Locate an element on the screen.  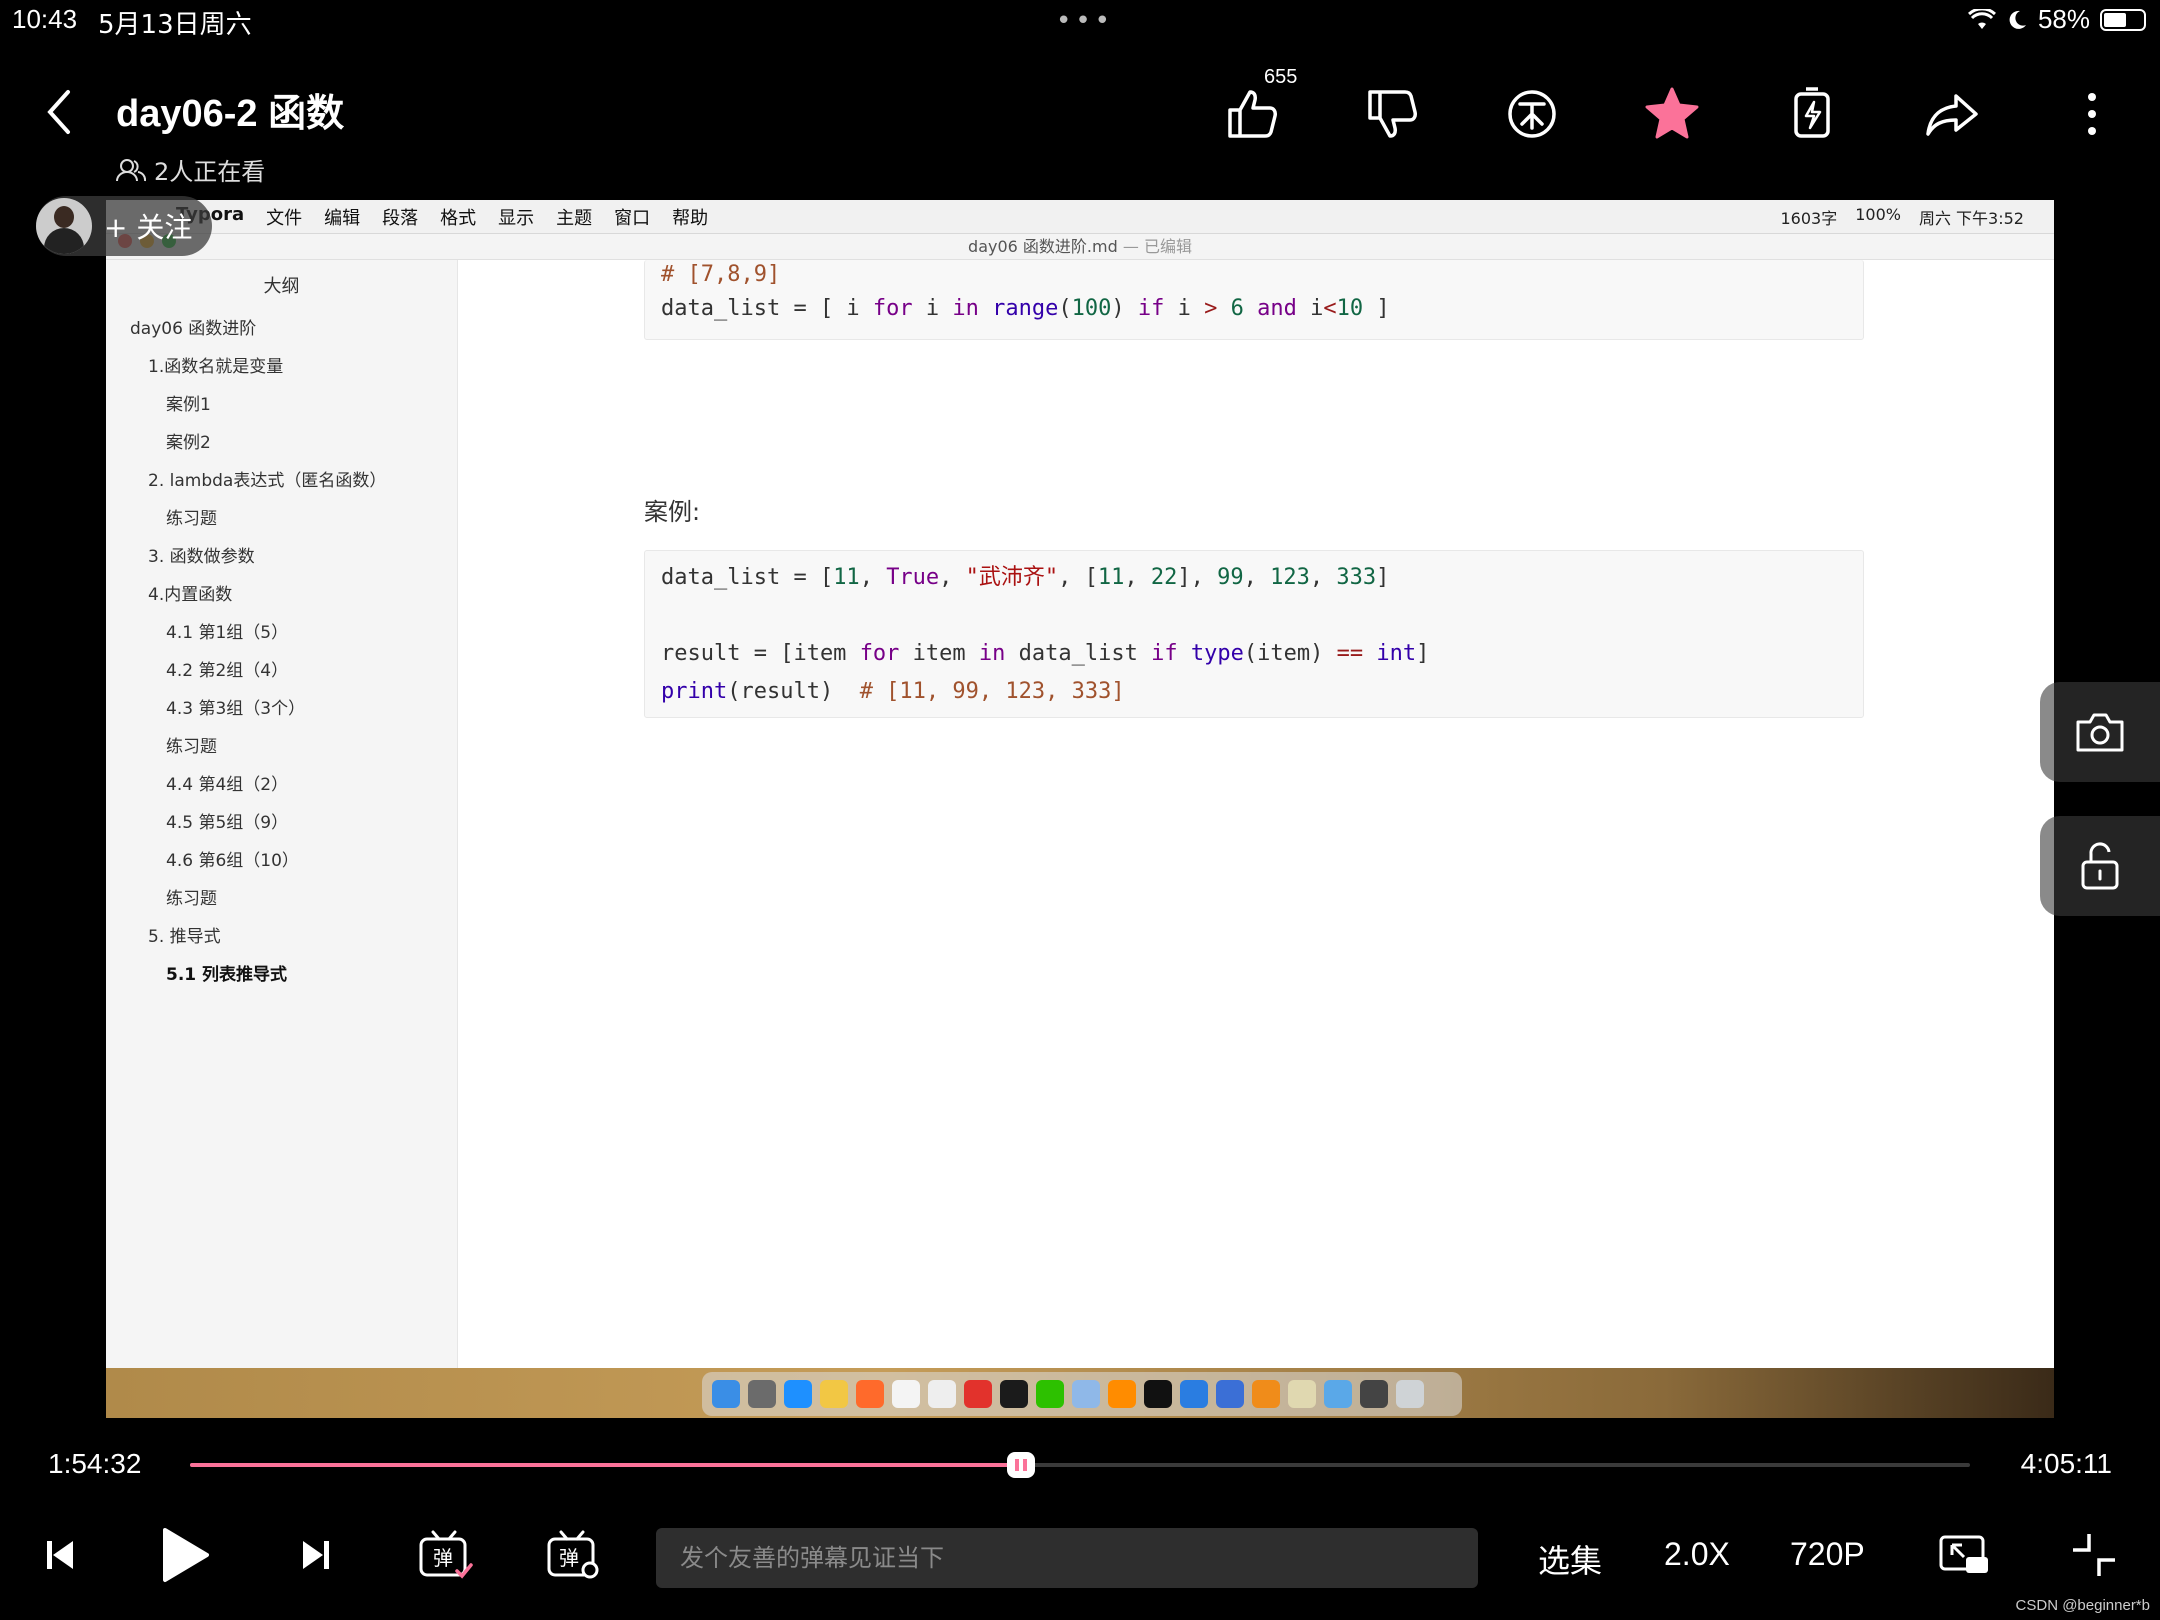
document-status: — 已编辑 is located at coordinates (1157, 246).